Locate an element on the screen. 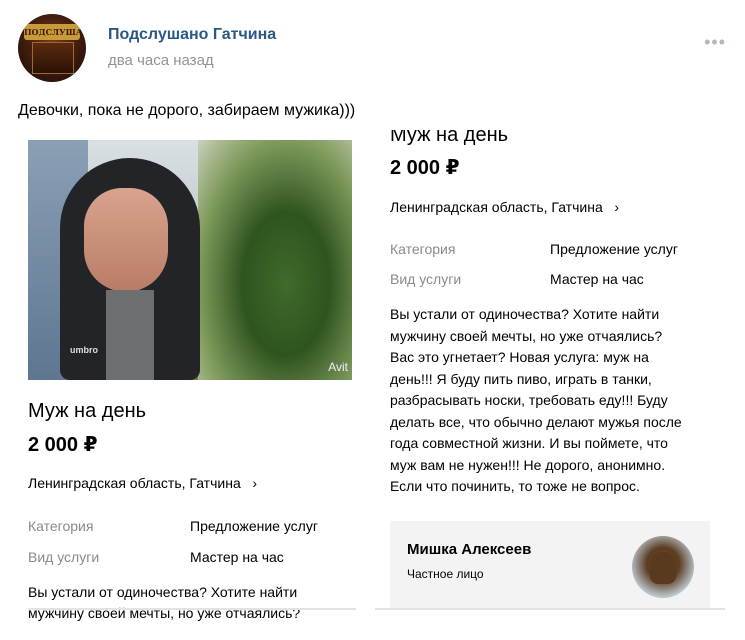  desc-line: Если что починить, то тоже не вопрос. is located at coordinates (515, 486).